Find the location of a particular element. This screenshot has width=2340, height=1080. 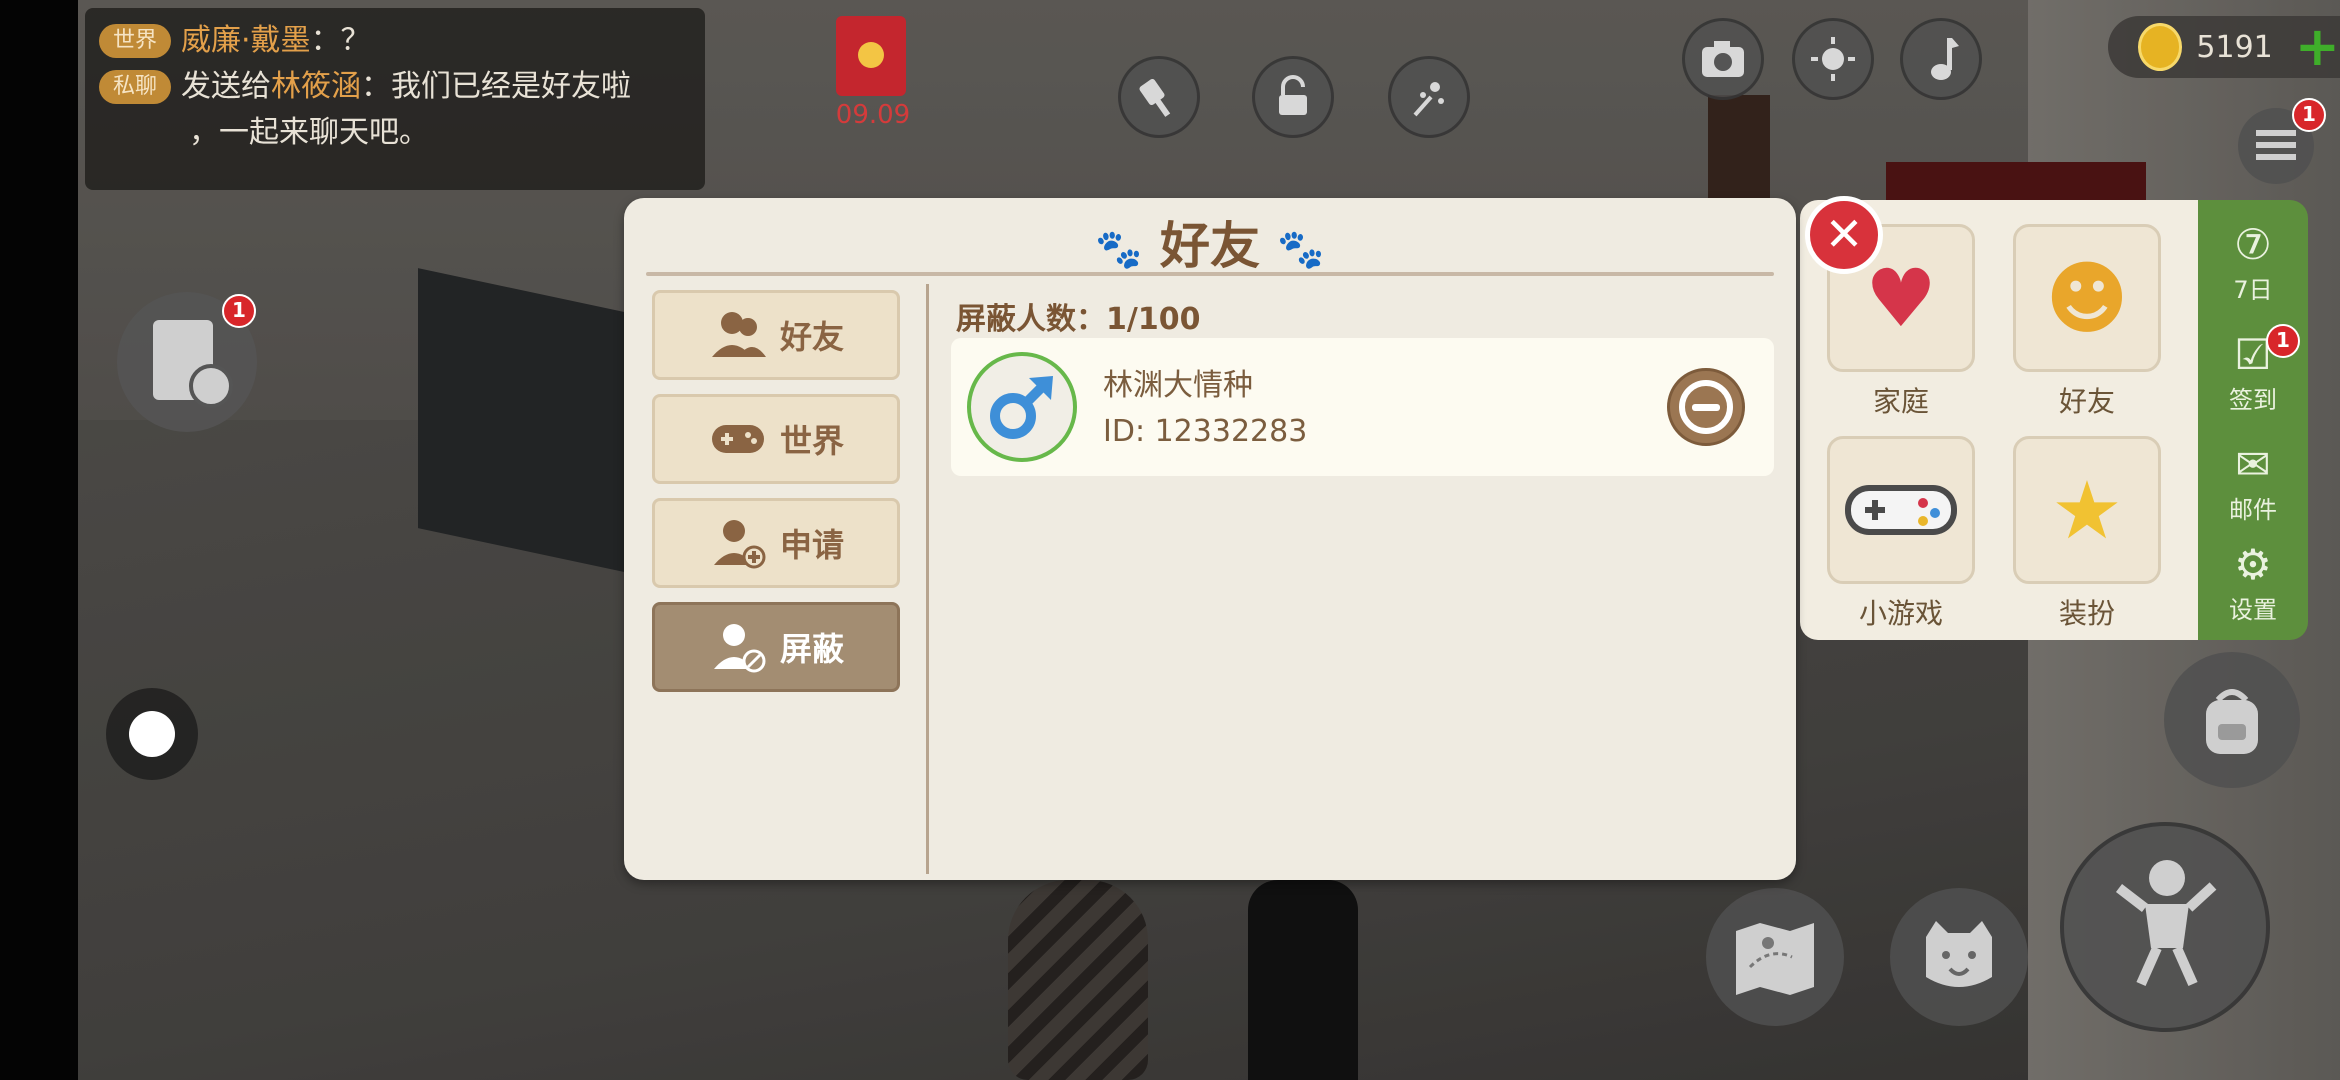

dialog-title-text: 好友 is located at coordinates (1210, 246).